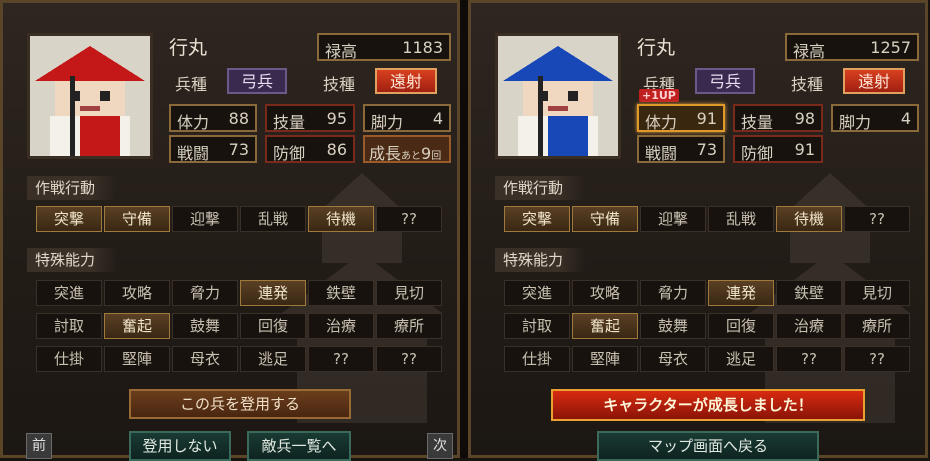  What do you see at coordinates (193, 122) in the screenshot?
I see `stat-label: 体力` at bounding box center [193, 122].